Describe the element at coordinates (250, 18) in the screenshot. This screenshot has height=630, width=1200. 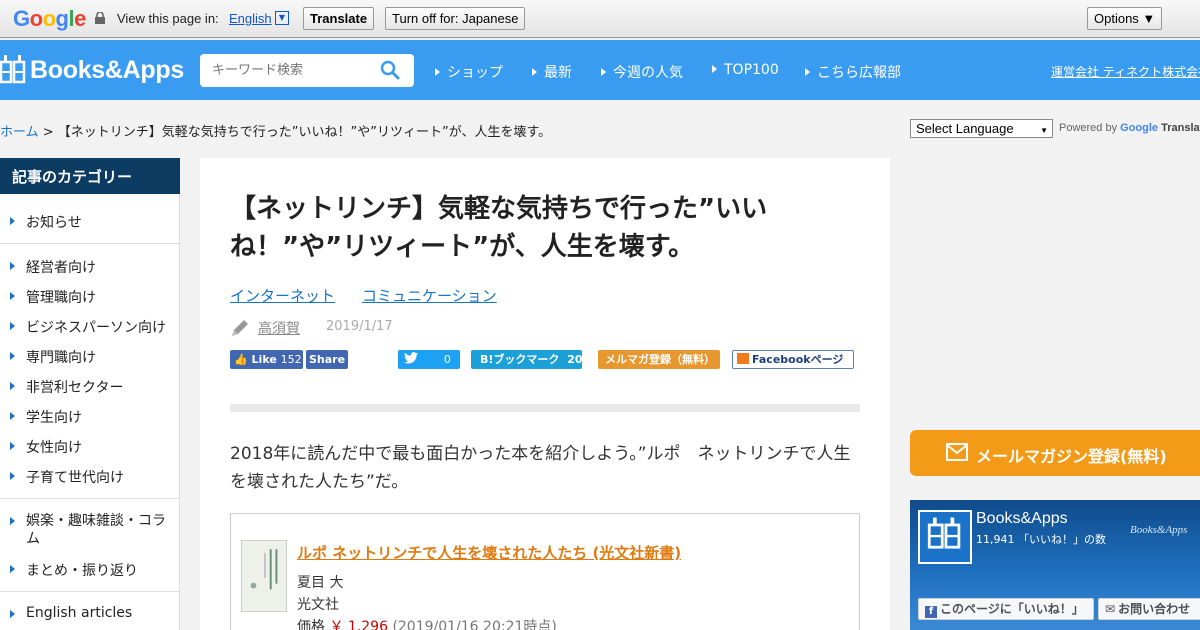
I see `language-link: English` at that location.